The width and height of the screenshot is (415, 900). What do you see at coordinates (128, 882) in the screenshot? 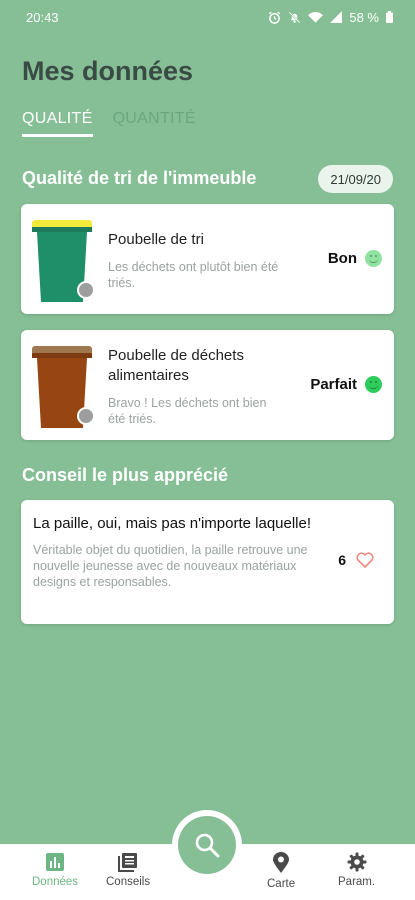
I see `nav-label: Conseils` at bounding box center [128, 882].